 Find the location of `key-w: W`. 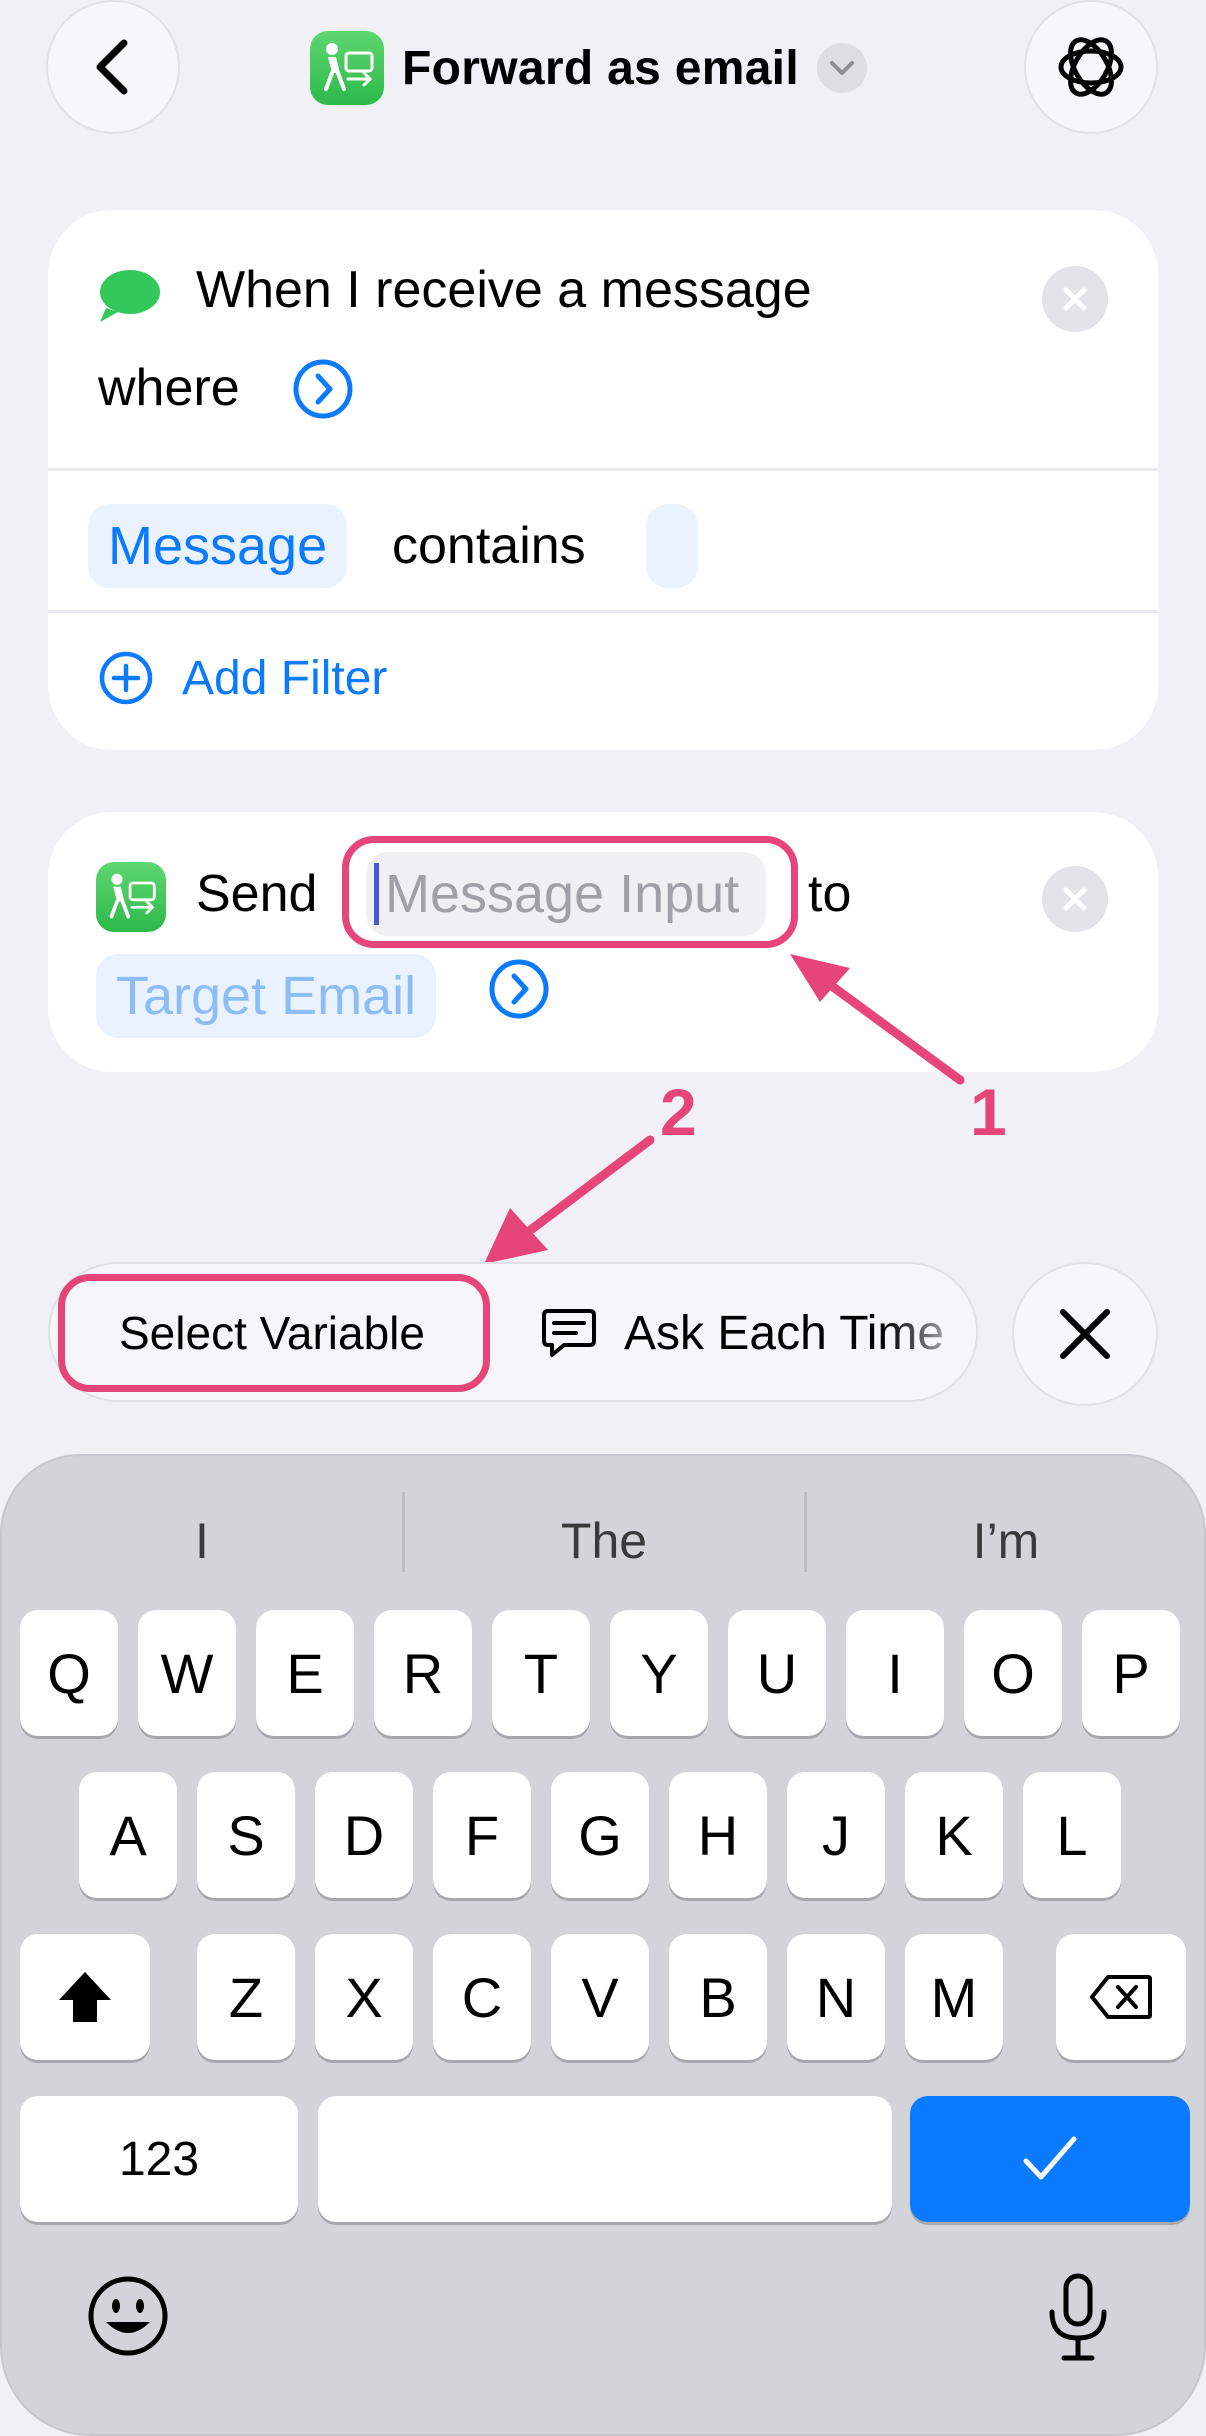

key-w: W is located at coordinates (187, 1673).